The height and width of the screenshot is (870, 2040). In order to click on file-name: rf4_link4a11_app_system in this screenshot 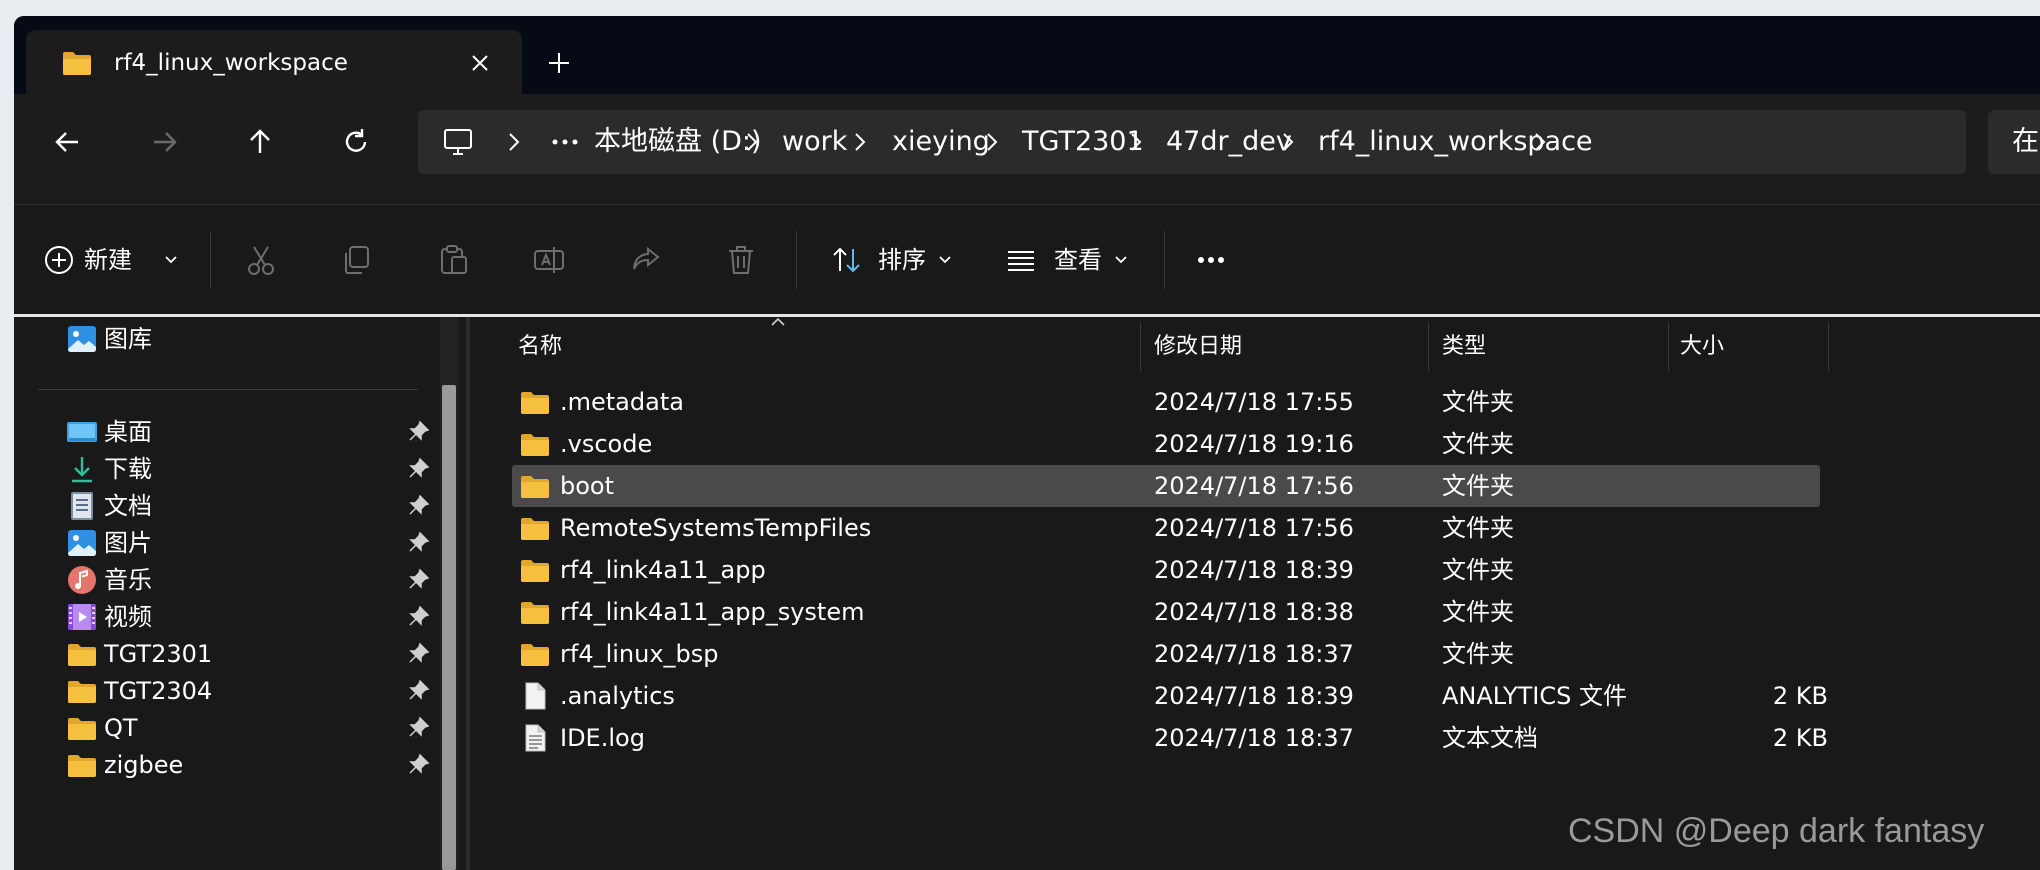, I will do `click(712, 612)`.